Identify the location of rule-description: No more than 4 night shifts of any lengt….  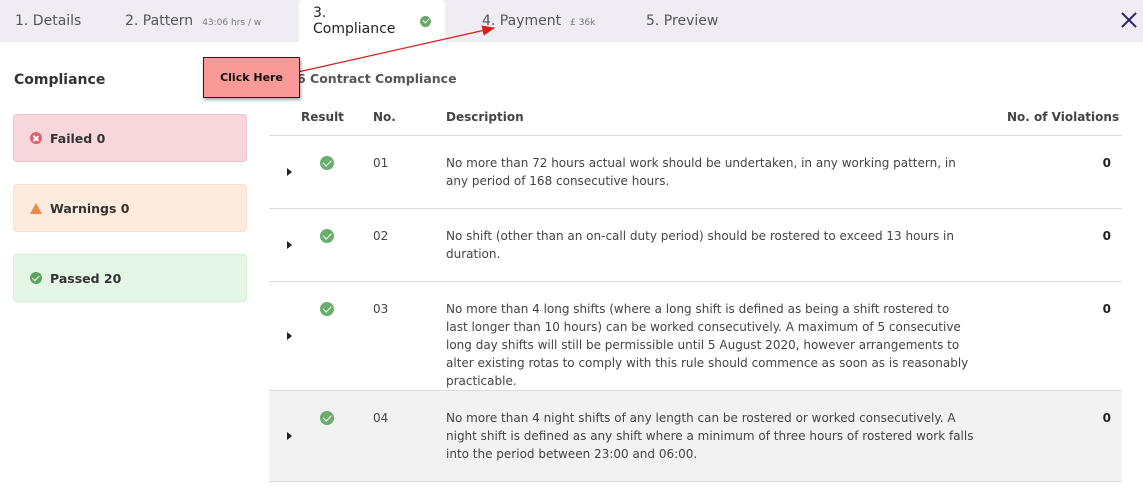
(710, 436).